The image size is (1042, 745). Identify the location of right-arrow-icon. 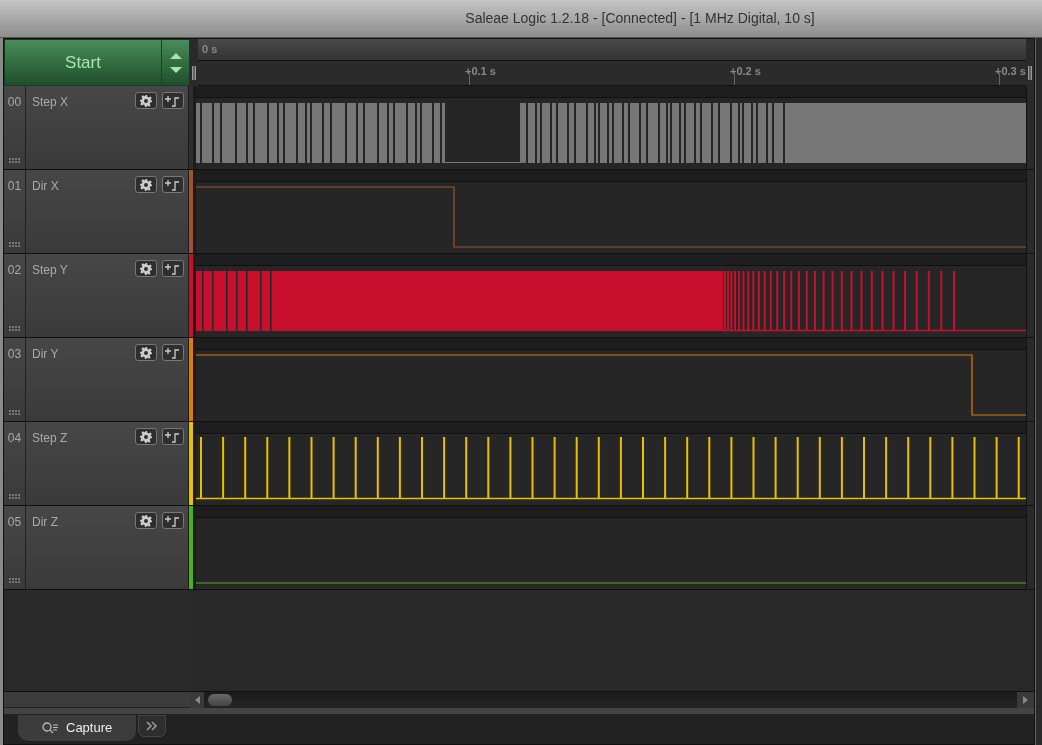
(1025, 699).